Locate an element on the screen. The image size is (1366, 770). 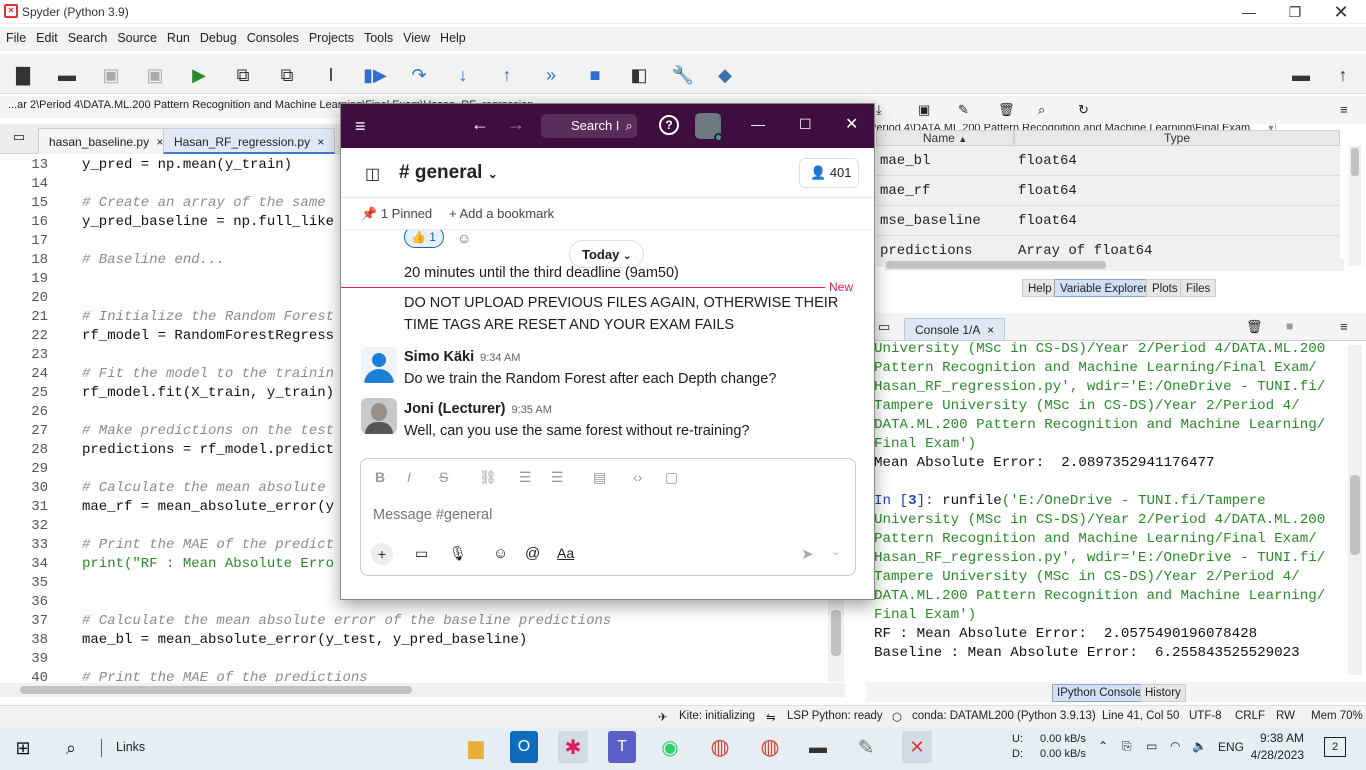
tab-ipython-console: IPython Console is located at coordinates (1099, 693).